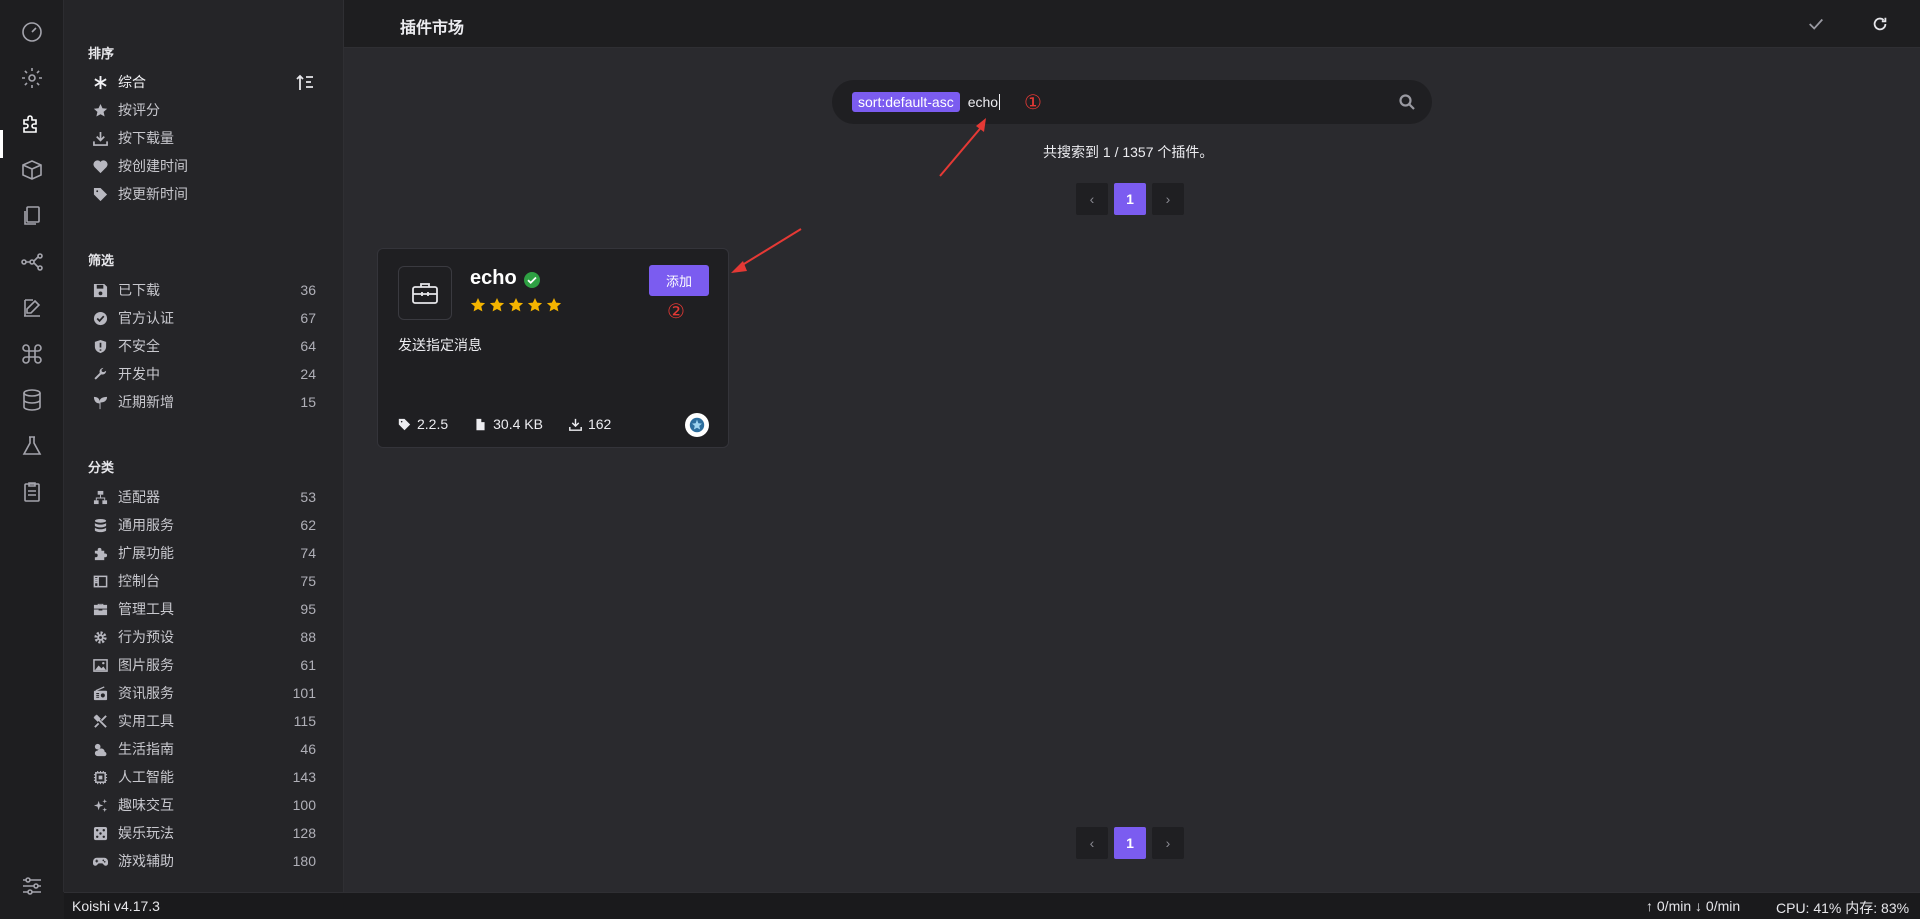 This screenshot has width=1920, height=919. Describe the element at coordinates (32, 216) in the screenshot. I see `files-icon` at that location.